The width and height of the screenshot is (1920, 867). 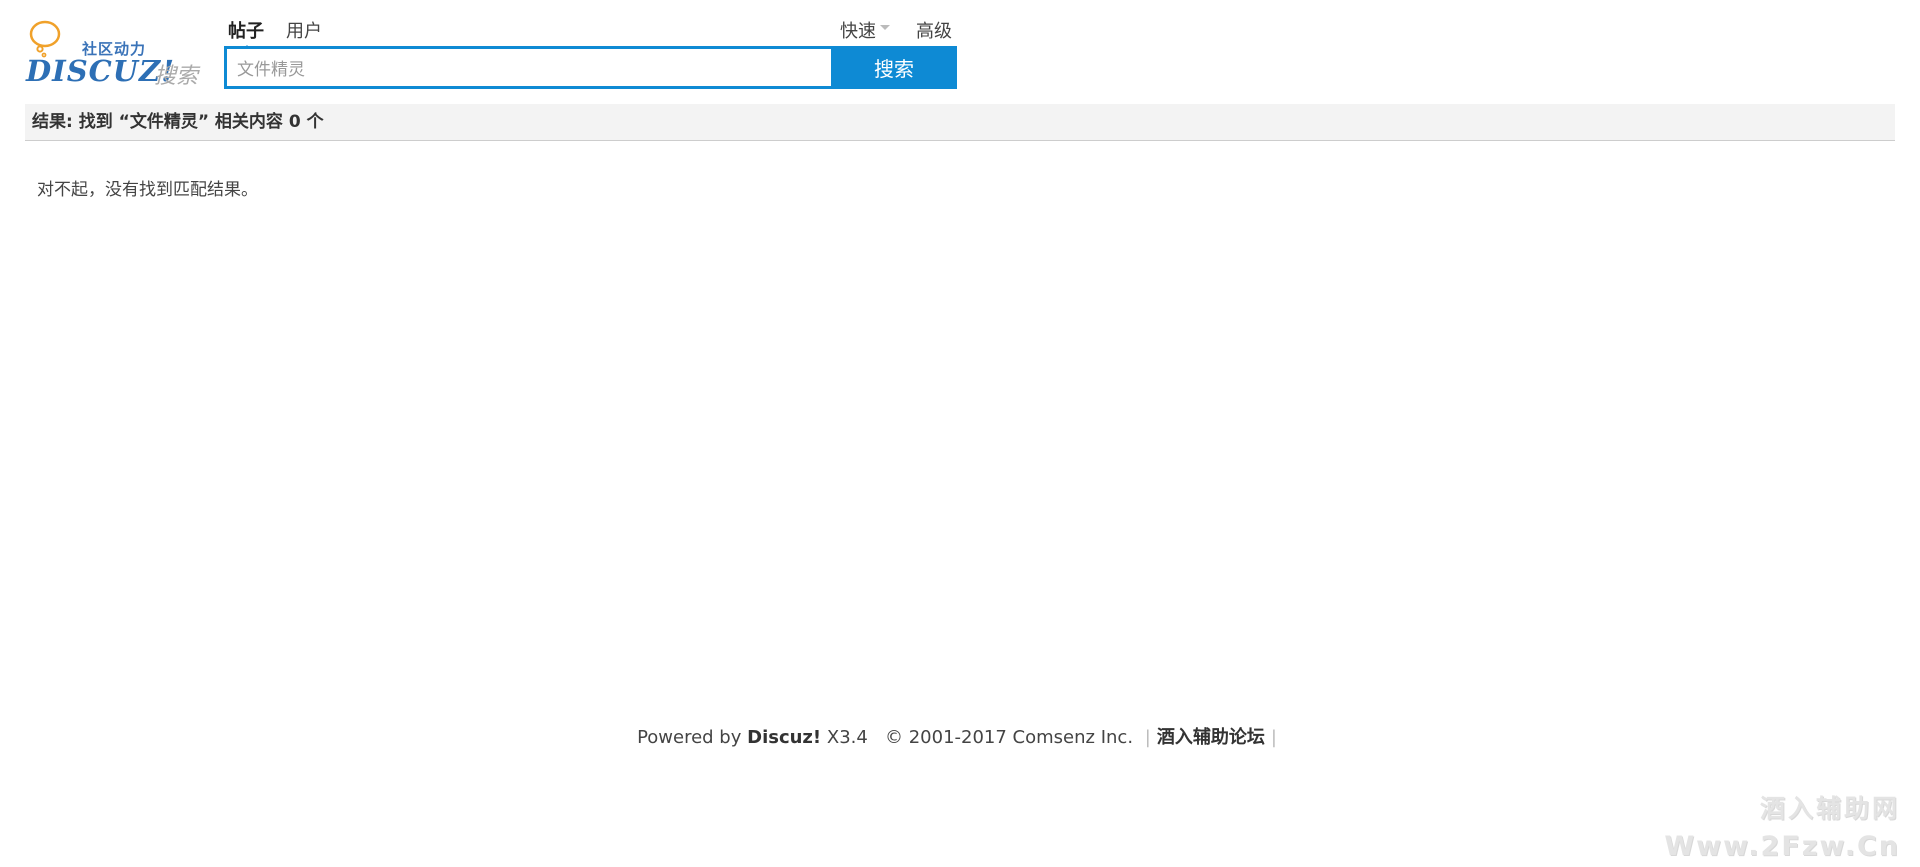 What do you see at coordinates (75, 122) in the screenshot?
I see `result-prefix: 结果: 找到` at bounding box center [75, 122].